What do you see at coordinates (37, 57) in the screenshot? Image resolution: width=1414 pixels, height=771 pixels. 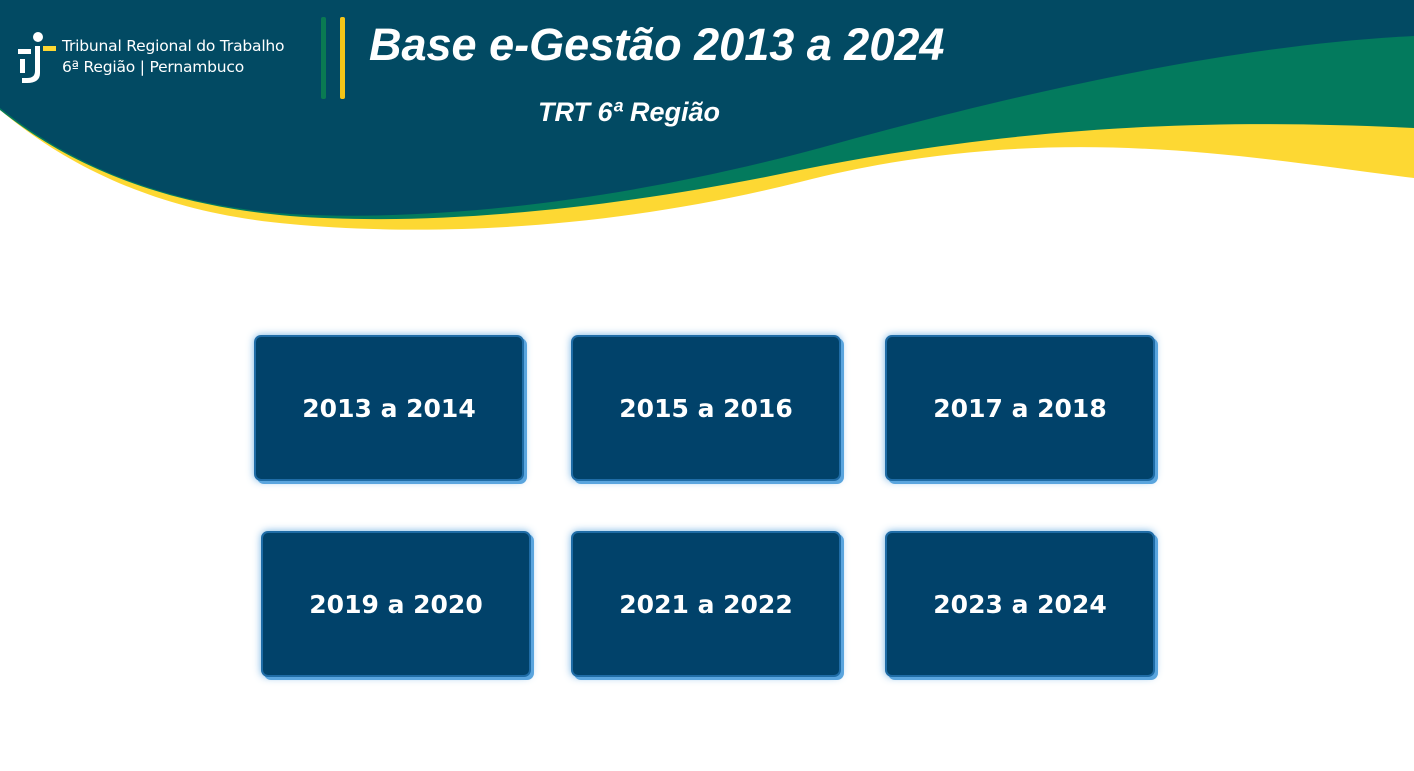 I see `trt6-logo-icon` at bounding box center [37, 57].